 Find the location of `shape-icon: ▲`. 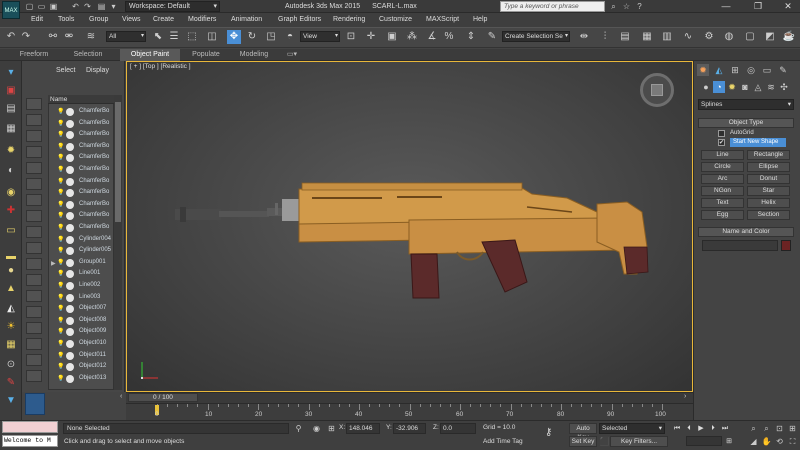

shape-icon: ▲ is located at coordinates (11, 289).